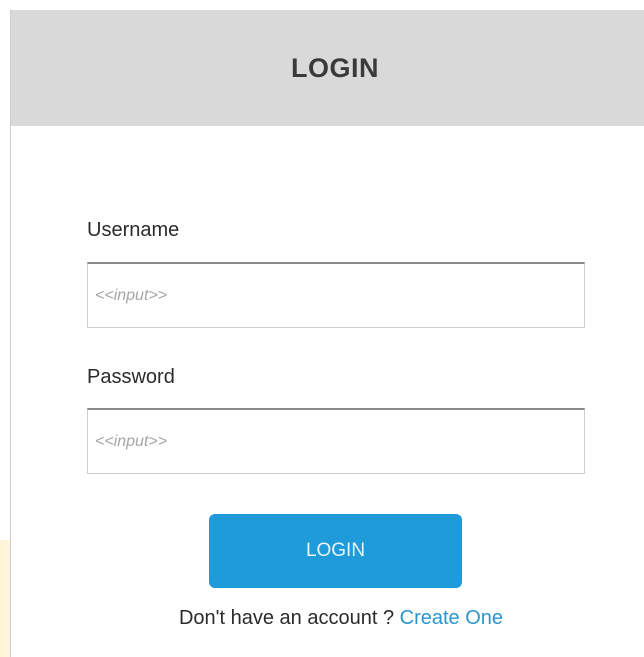 Image resolution: width=644 pixels, height=657 pixels. I want to click on username-label: Username, so click(133, 230).